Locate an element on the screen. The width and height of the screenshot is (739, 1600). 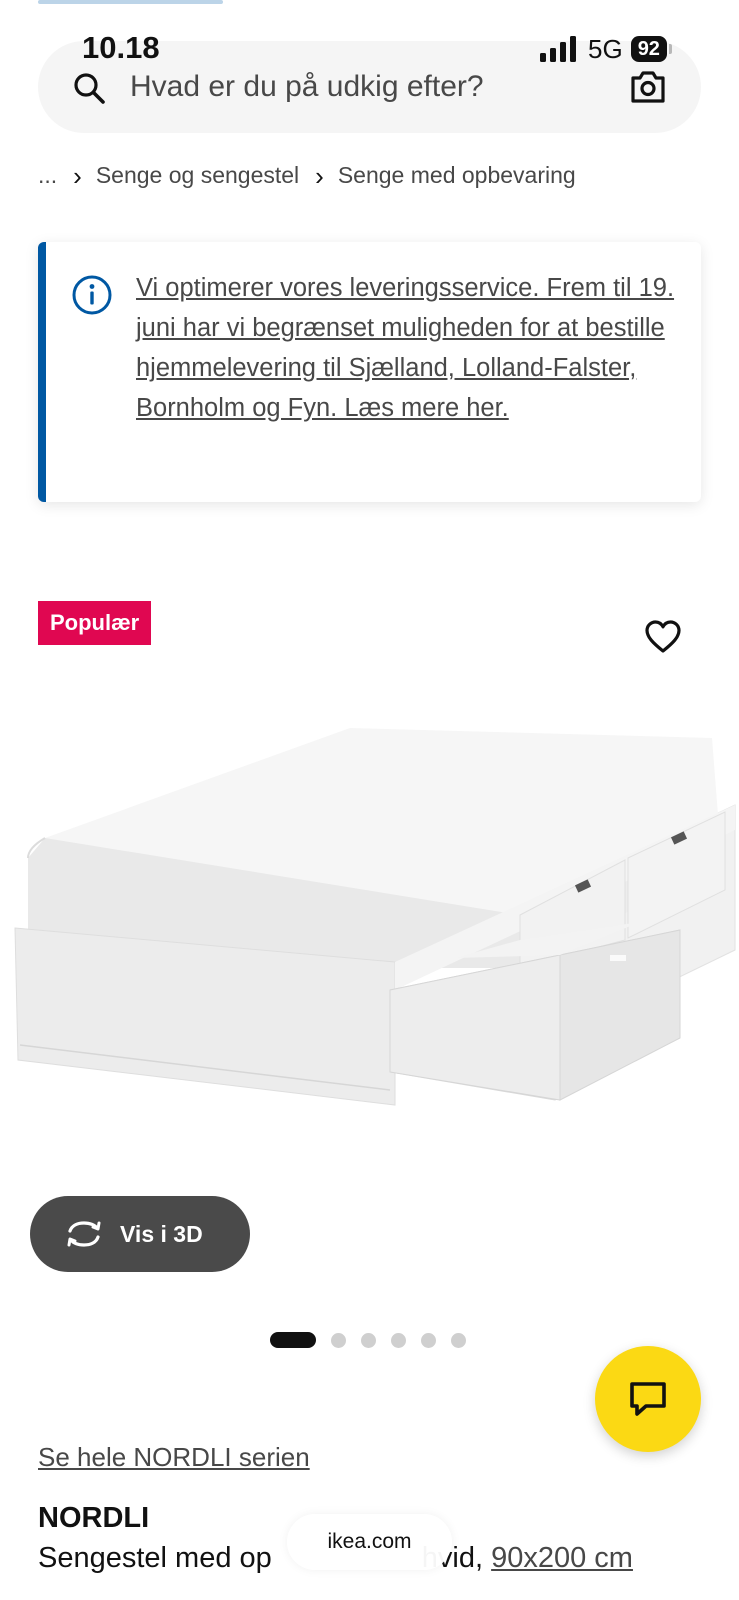
signal-icon is located at coordinates (558, 49).